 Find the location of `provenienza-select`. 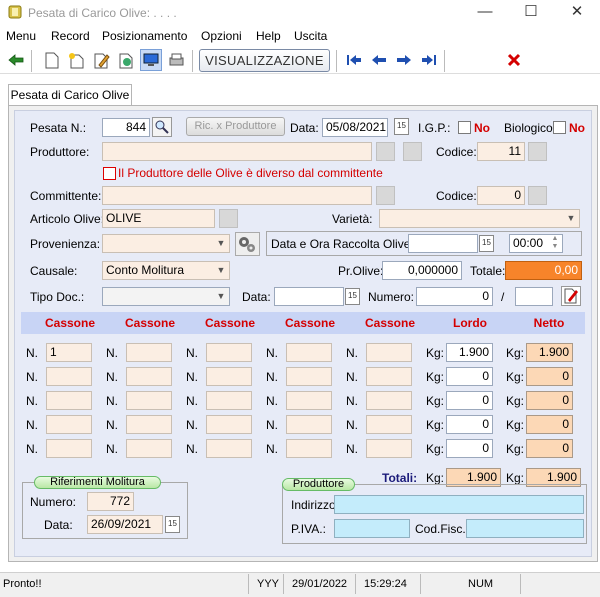

provenienza-select is located at coordinates (166, 243).